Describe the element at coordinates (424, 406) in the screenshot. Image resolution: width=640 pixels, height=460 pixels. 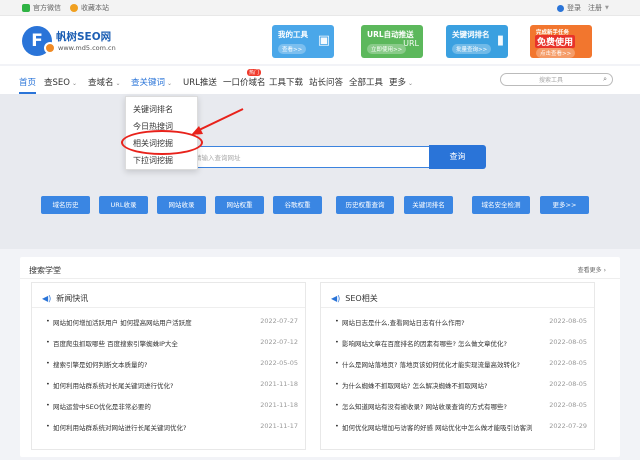
I see `article-title: 怎么知道网站有没有被收录? 网站收录查询的方式有哪些?` at that location.